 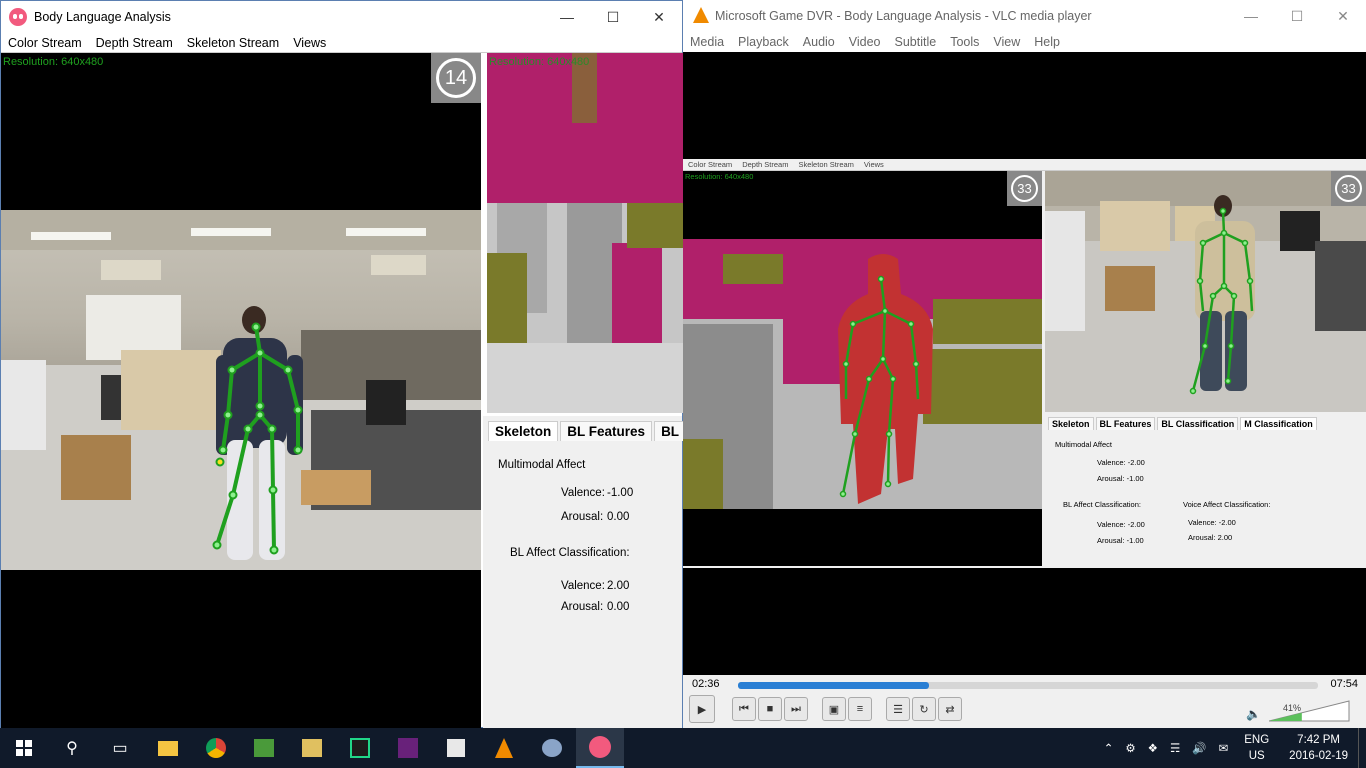 I want to click on file-explorer-icon, so click(x=168, y=748).